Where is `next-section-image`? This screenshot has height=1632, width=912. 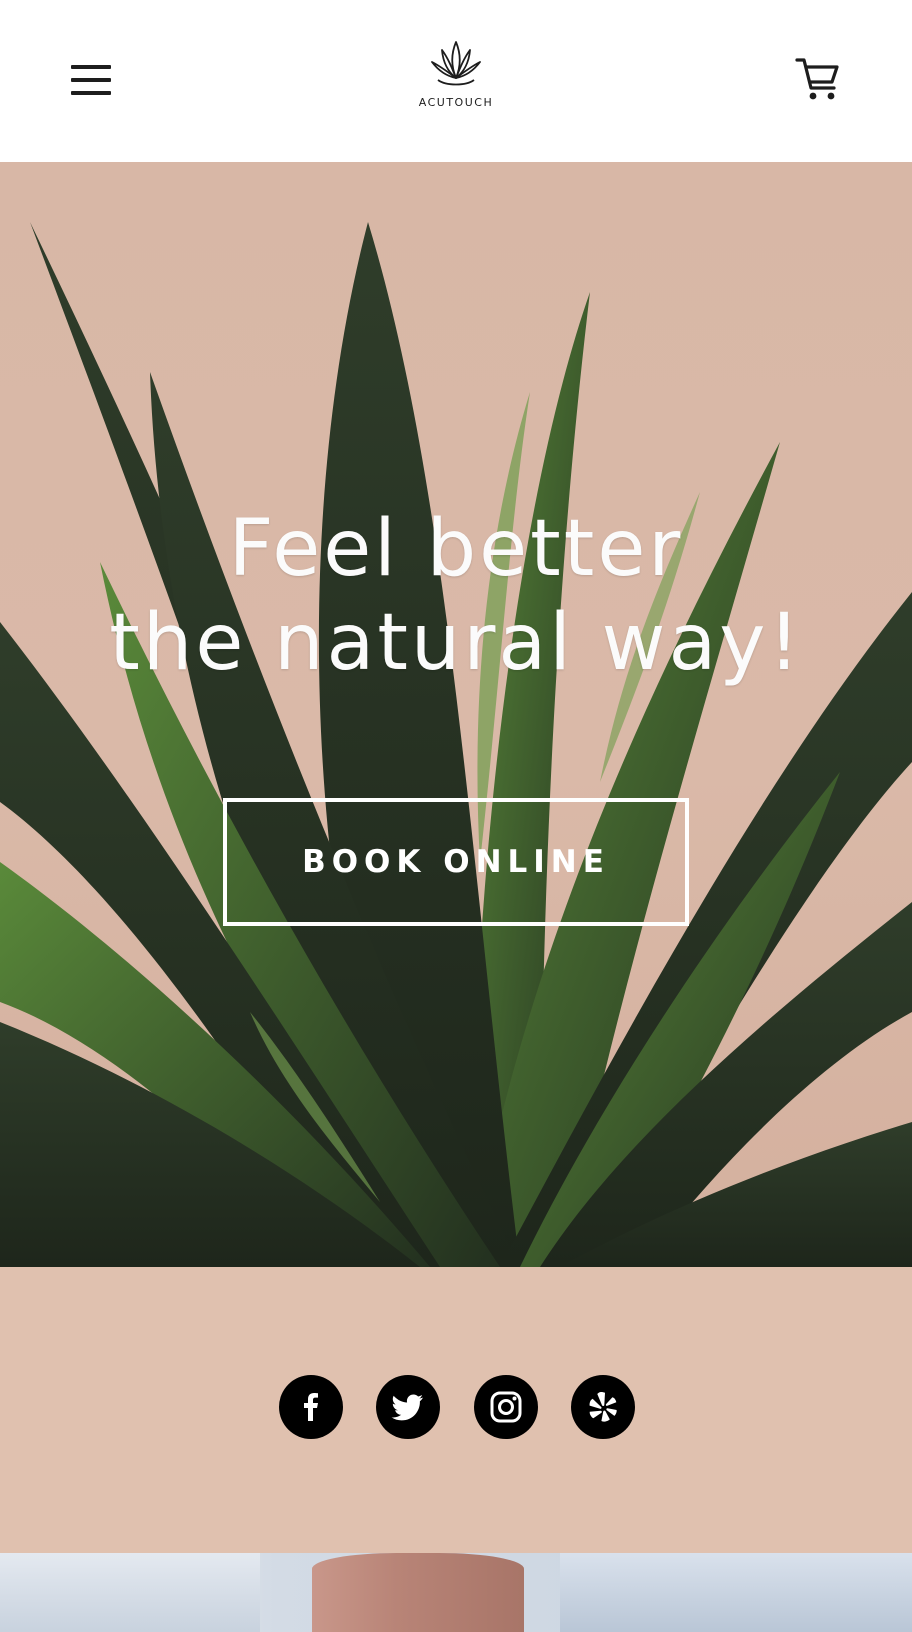 next-section-image is located at coordinates (456, 1592).